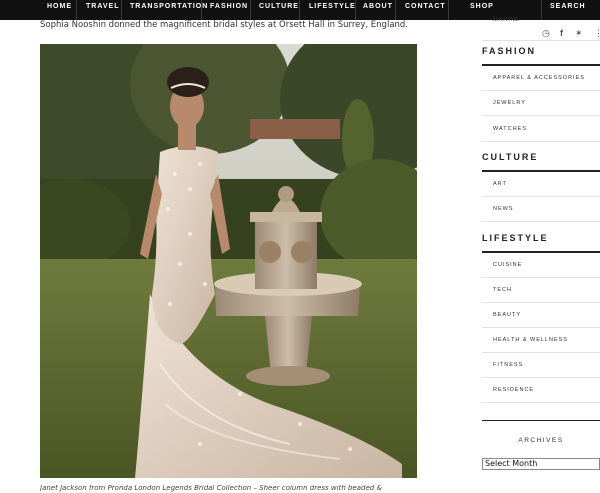 Image resolution: width=600 pixels, height=493 pixels. Describe the element at coordinates (509, 51) in the screenshot. I see `sidebar-heading-fashion: FASHION` at that location.